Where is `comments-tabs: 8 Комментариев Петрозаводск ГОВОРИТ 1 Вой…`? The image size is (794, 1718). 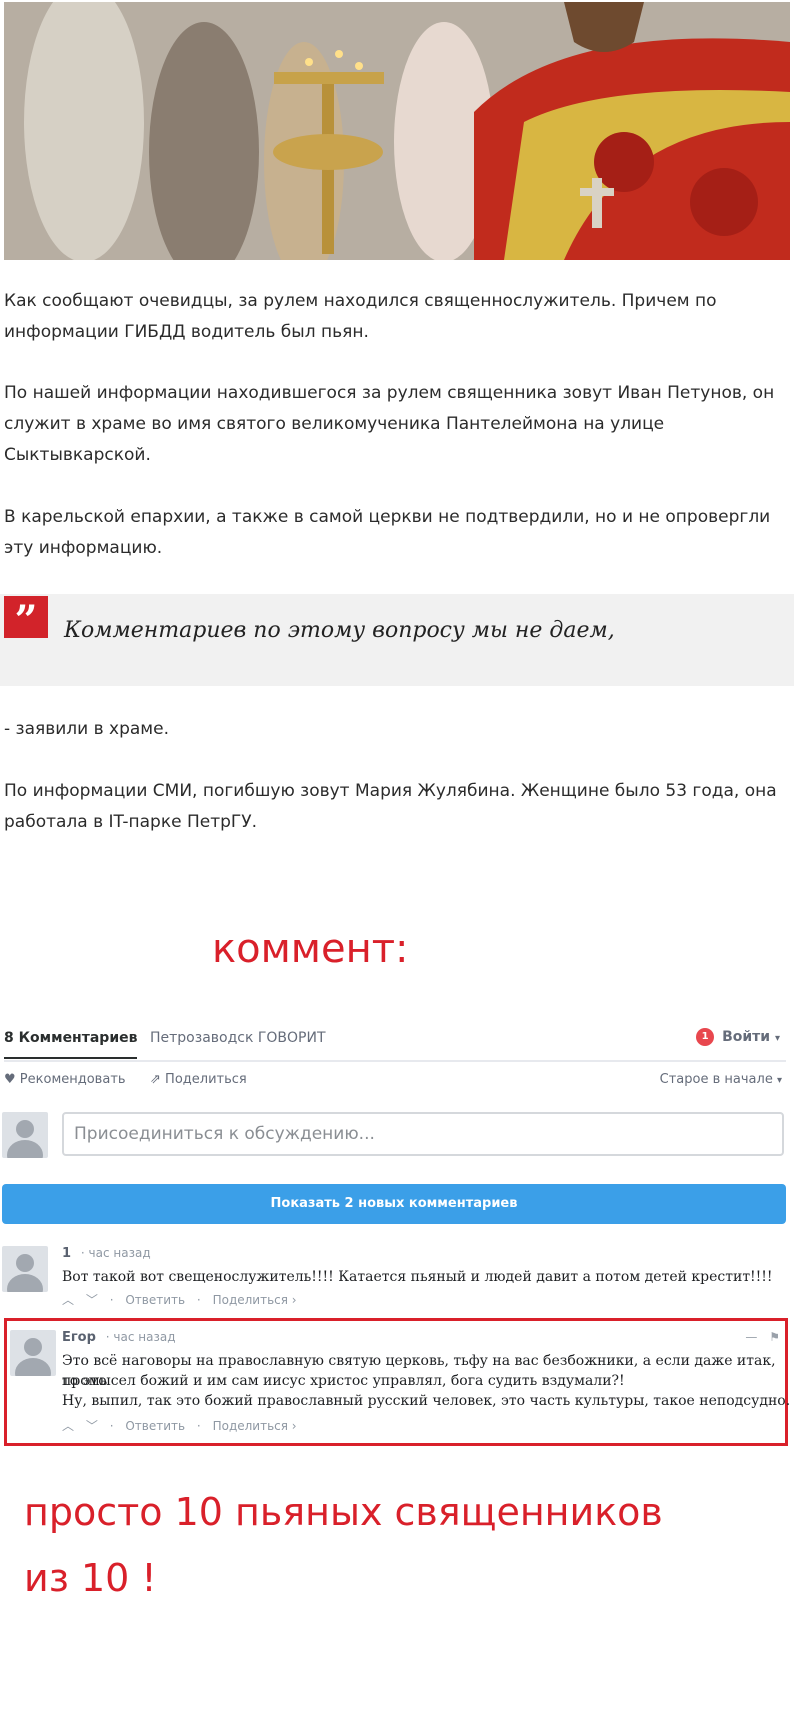 comments-tabs: 8 Комментариев Петрозаводск ГОВОРИТ 1 Вой… is located at coordinates (395, 1044).